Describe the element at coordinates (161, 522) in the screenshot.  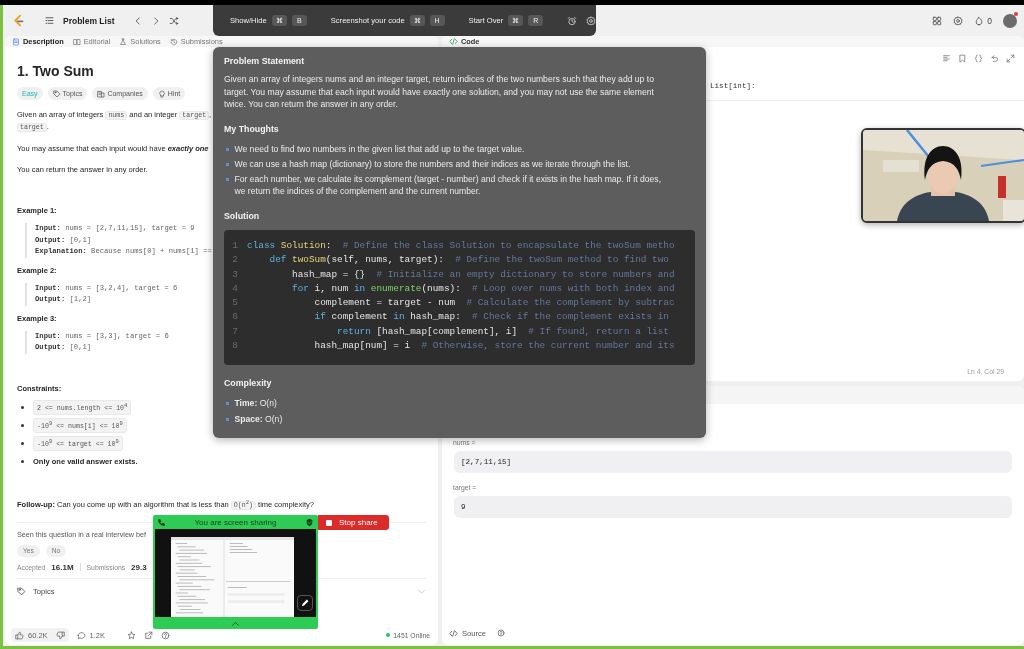
I see `phone-icon` at that location.